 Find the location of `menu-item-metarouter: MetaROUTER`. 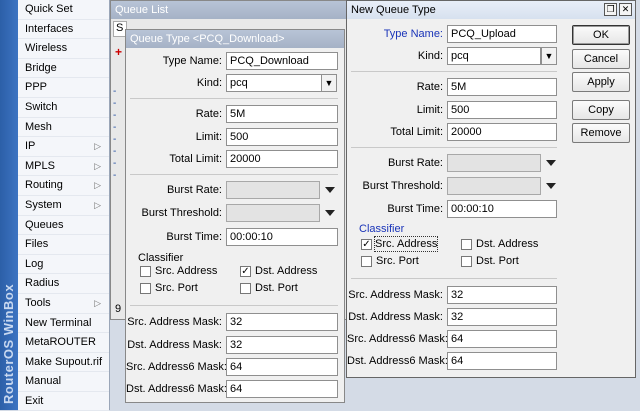

menu-item-metarouter: MetaROUTER is located at coordinates (63, 343).